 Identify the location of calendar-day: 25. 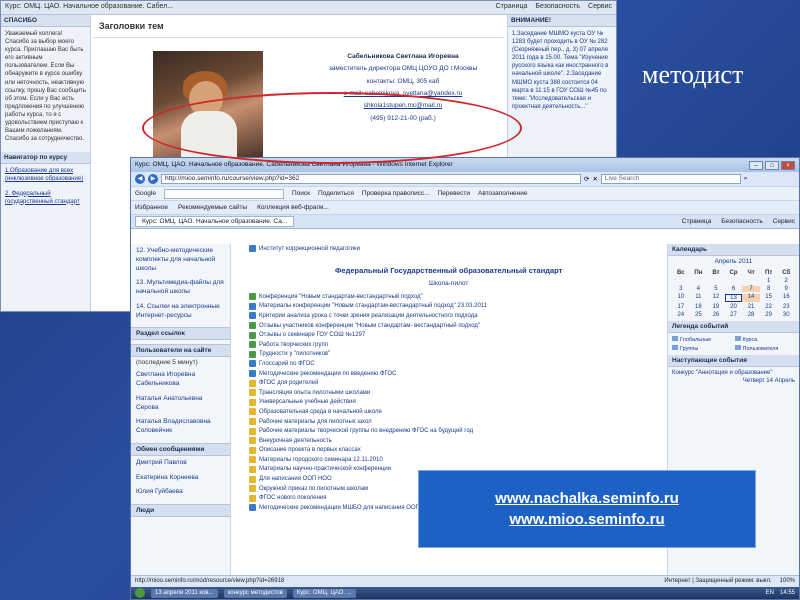
(699, 315).